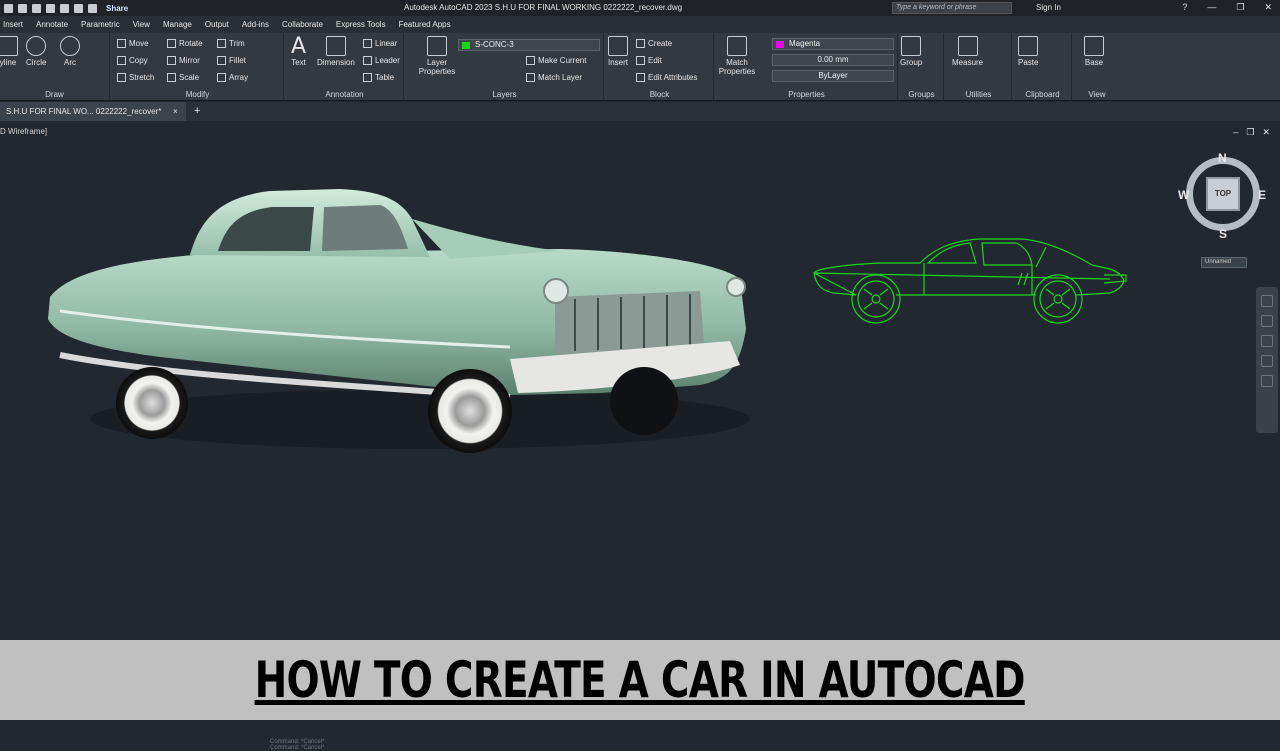 The width and height of the screenshot is (1280, 751). Describe the element at coordinates (78, 8) in the screenshot. I see `undo-icon` at that location.